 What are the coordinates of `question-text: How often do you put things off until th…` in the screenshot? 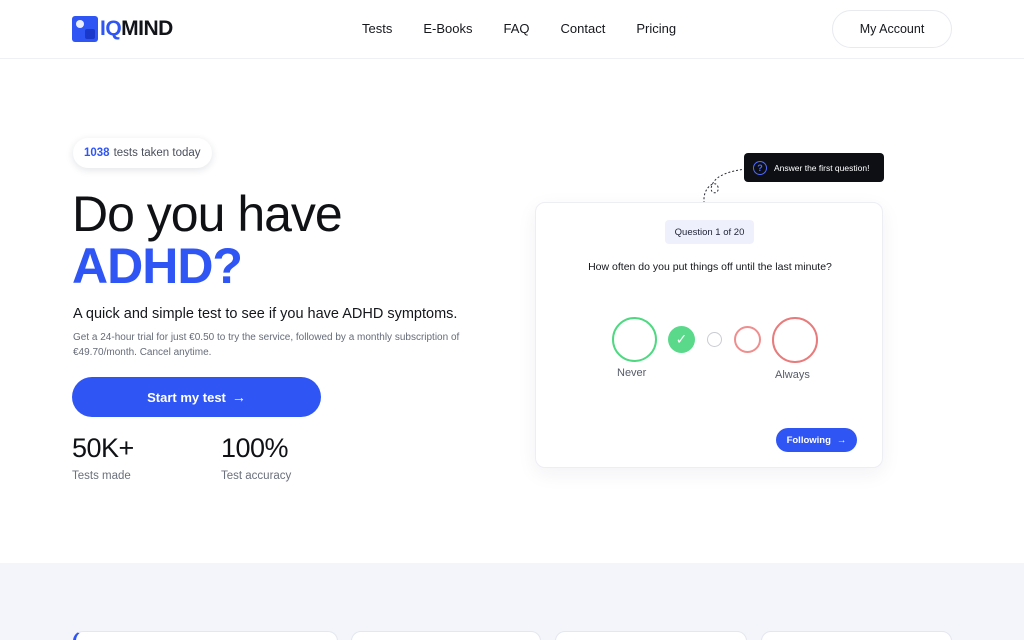 It's located at (710, 267).